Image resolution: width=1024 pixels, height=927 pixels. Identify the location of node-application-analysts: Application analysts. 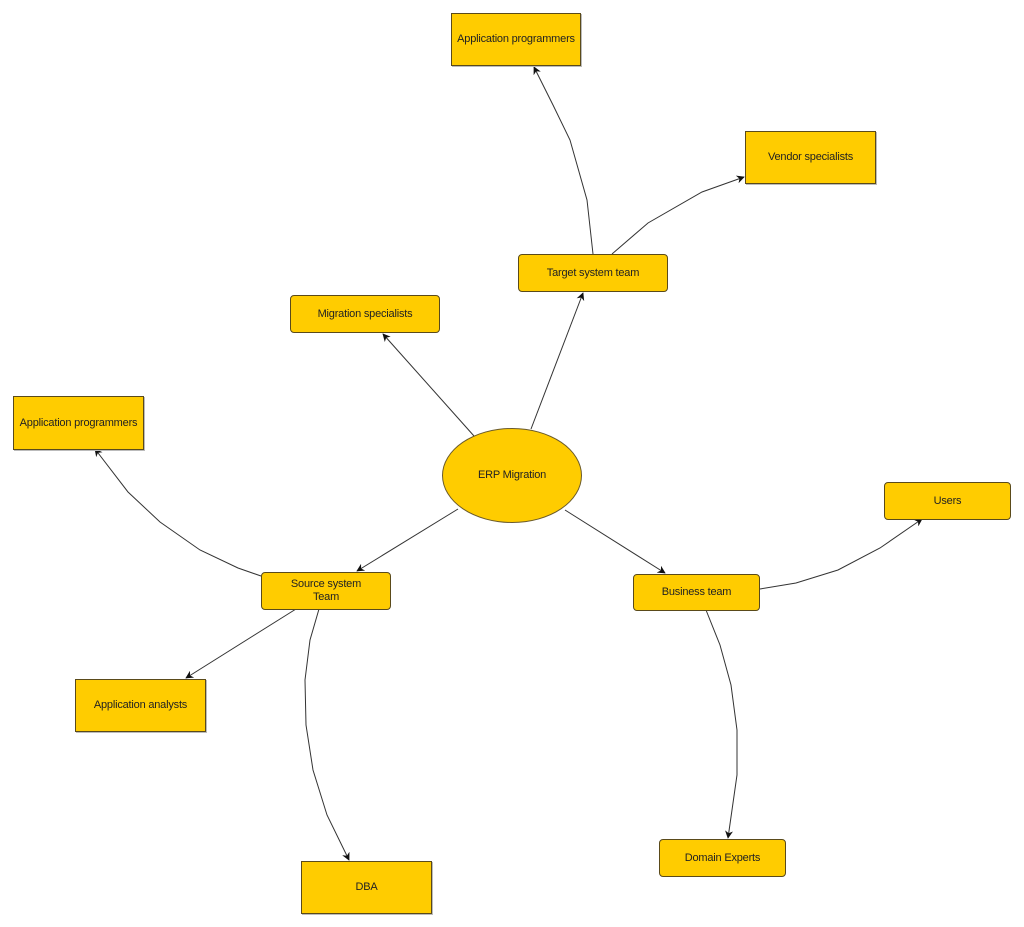
(140, 705).